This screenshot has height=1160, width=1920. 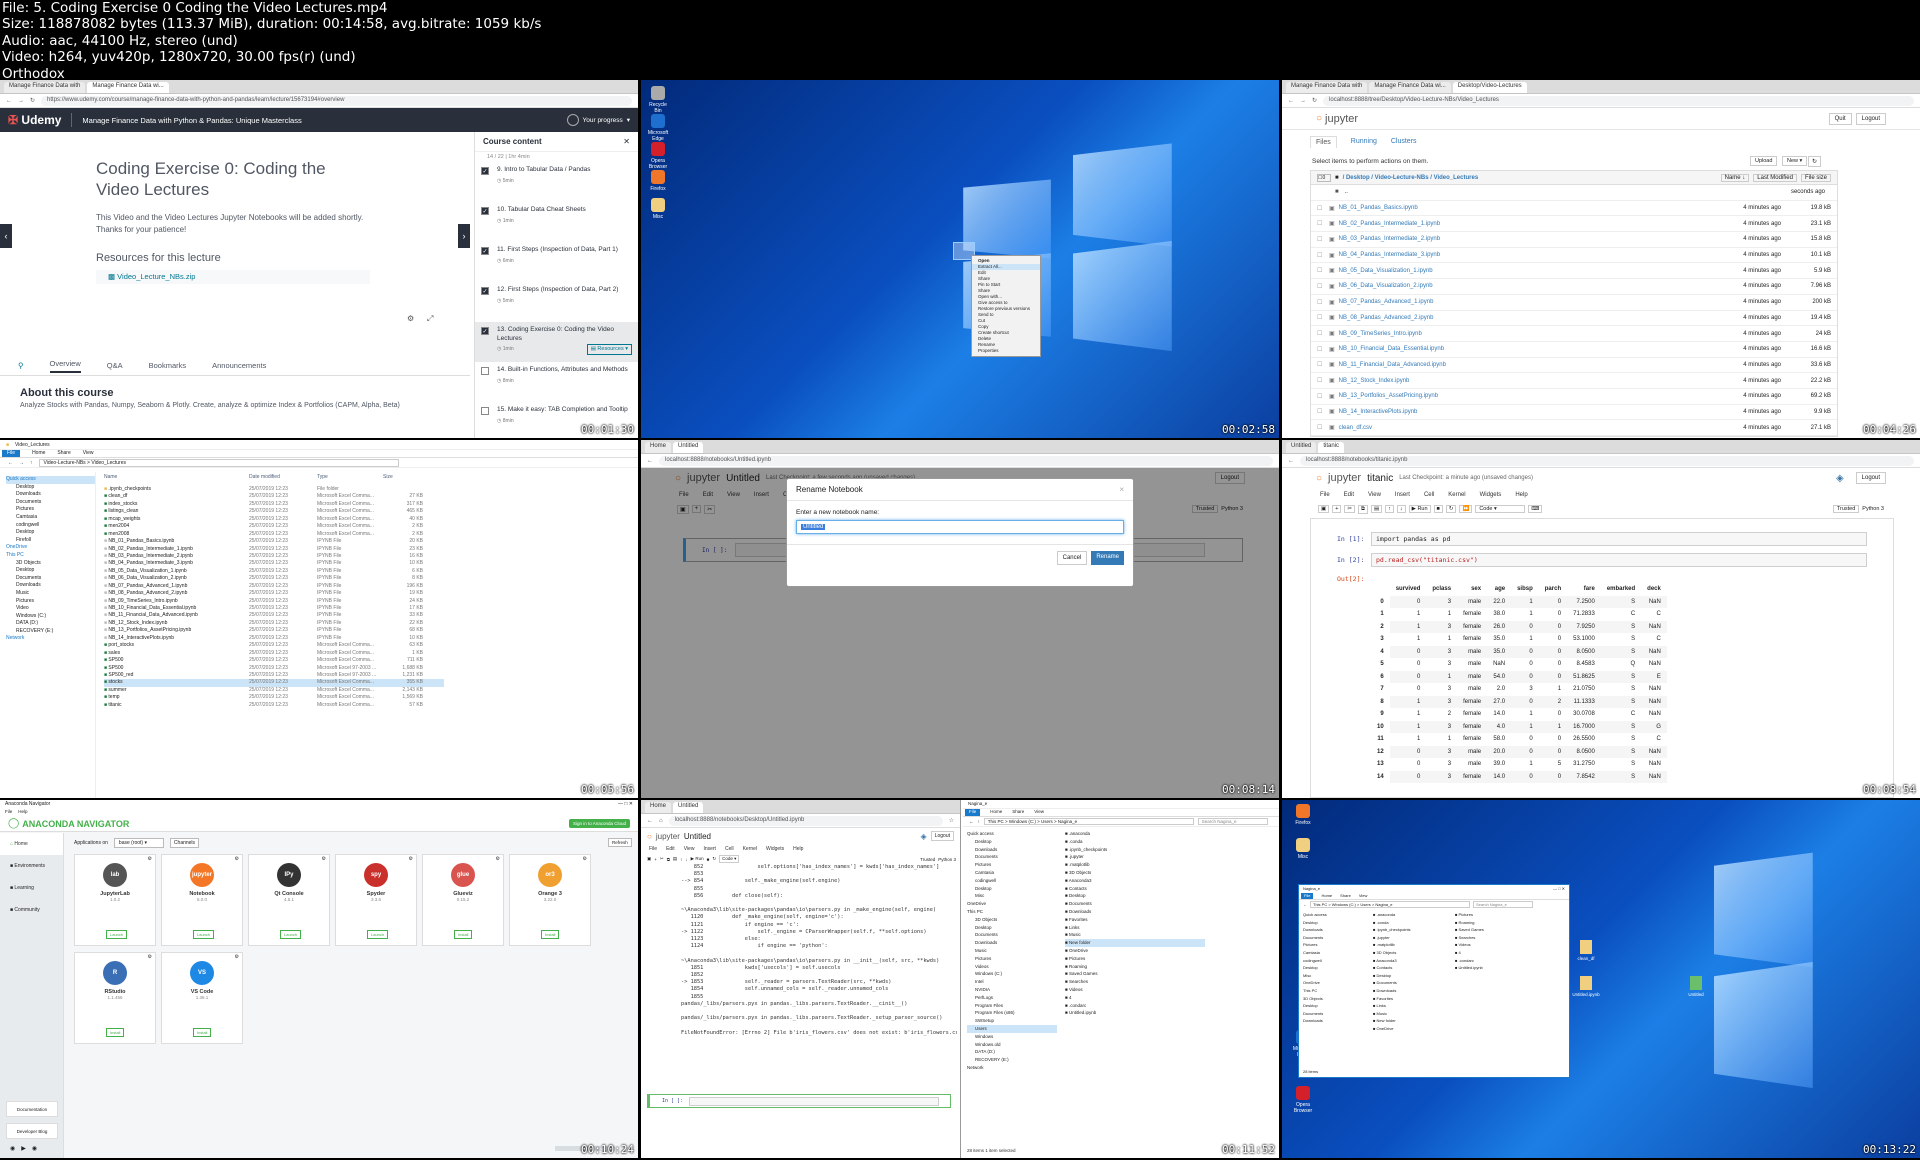 What do you see at coordinates (973, 812) in the screenshot?
I see `ribbon-file: File` at bounding box center [973, 812].